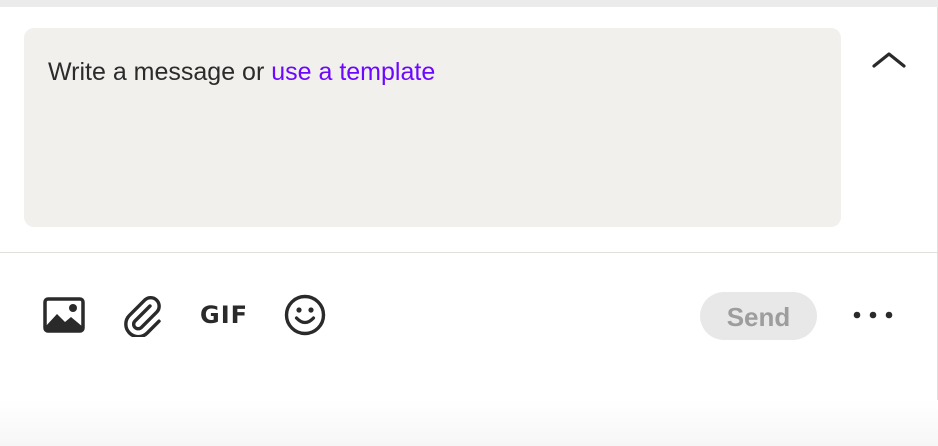 The height and width of the screenshot is (446, 938). I want to click on divider, so click(469, 252).